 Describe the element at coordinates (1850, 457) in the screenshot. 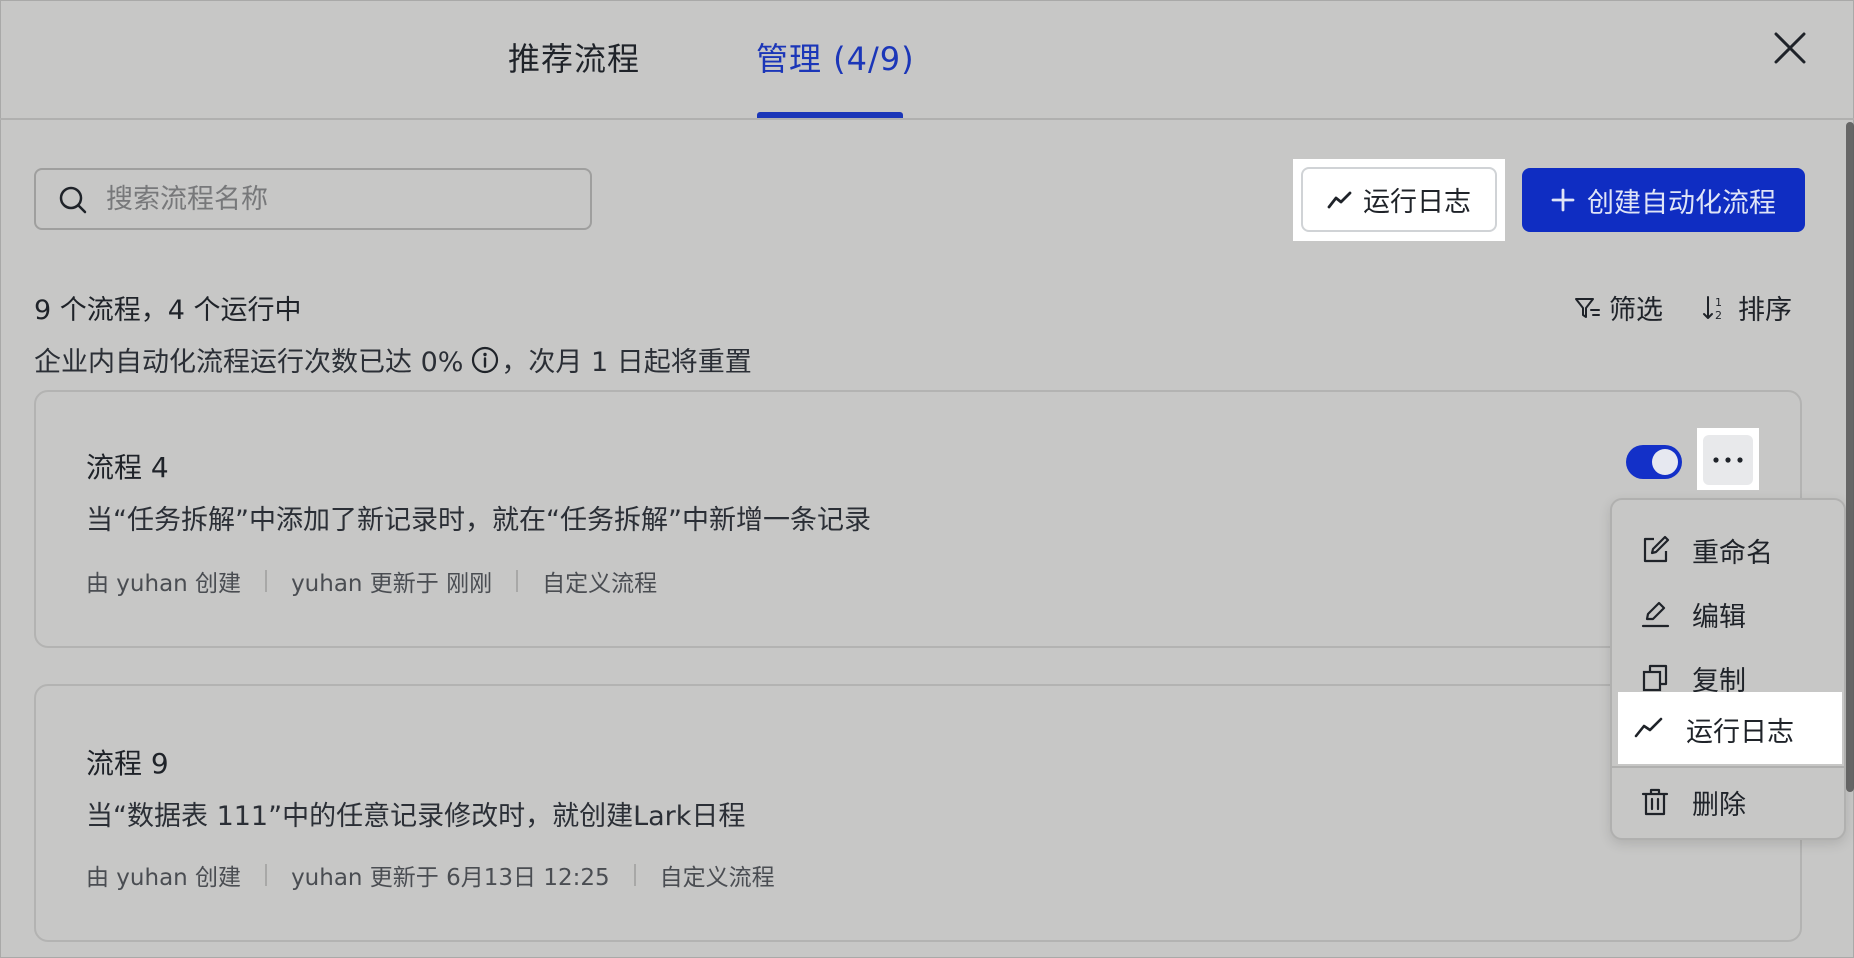

I see `scrollbar` at that location.